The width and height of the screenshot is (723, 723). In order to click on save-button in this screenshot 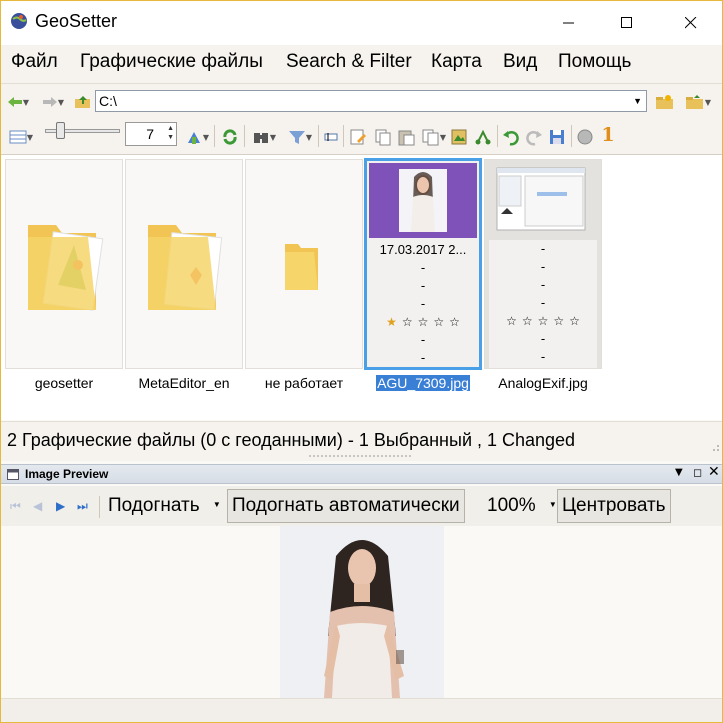, I will do `click(557, 137)`.